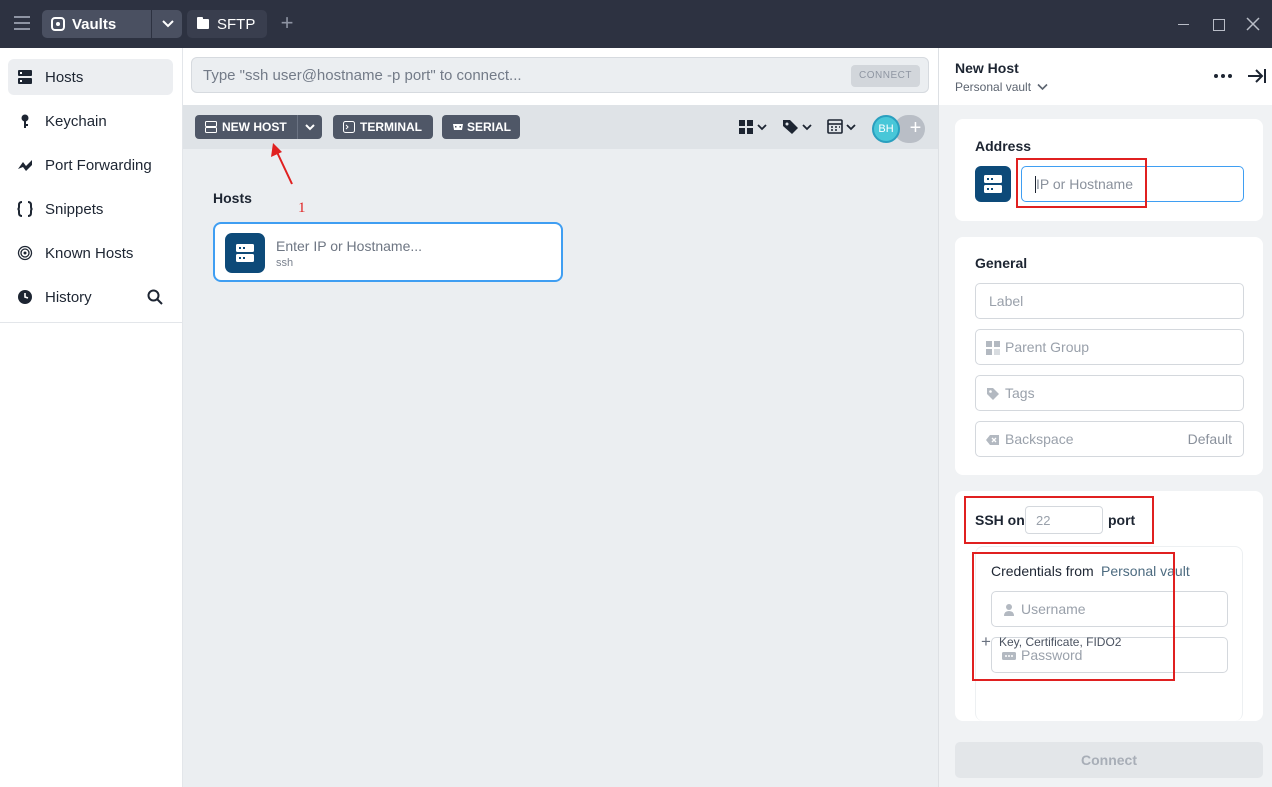 This screenshot has width=1272, height=787. What do you see at coordinates (1006, 301) in the screenshot?
I see `label-placeholder: Label` at bounding box center [1006, 301].